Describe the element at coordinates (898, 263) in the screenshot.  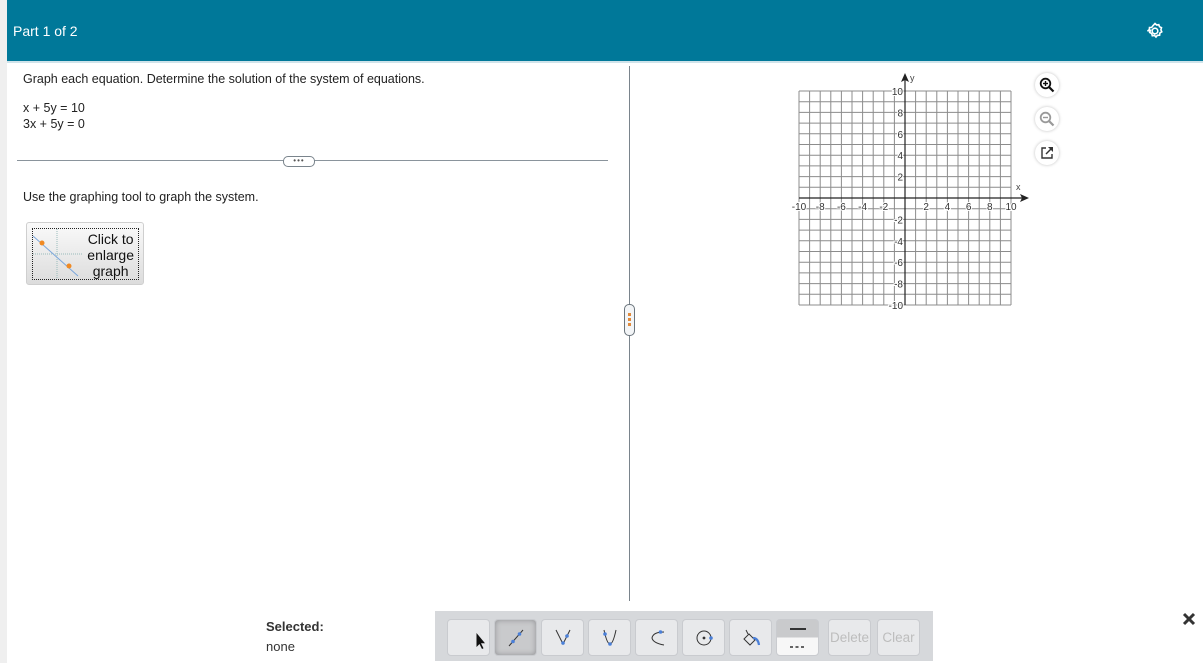
I see `y-tick-label: -6` at that location.